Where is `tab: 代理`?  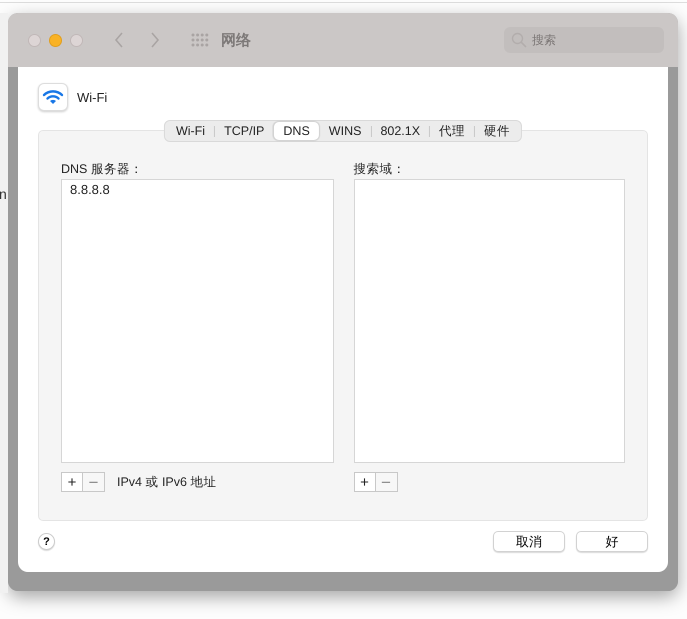
tab: 代理 is located at coordinates (452, 131).